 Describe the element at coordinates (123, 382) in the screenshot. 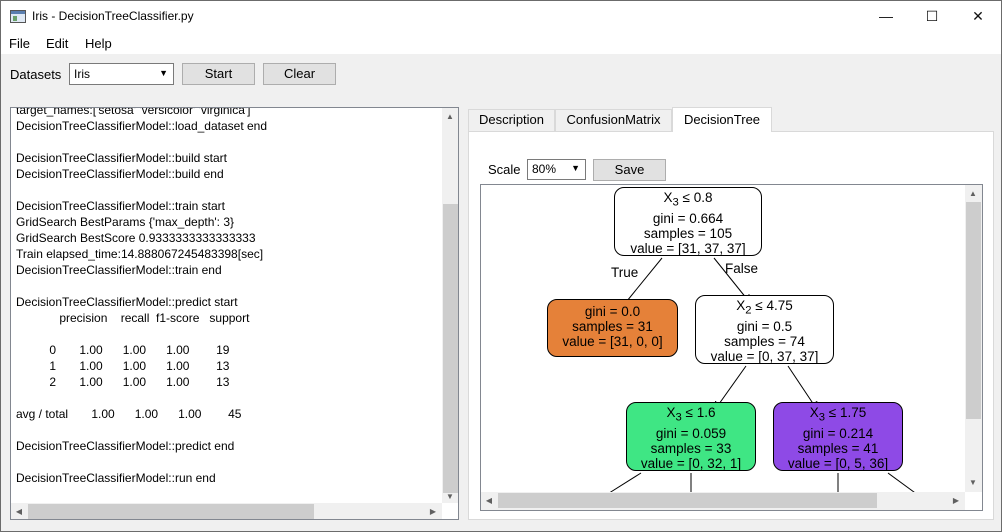

I see `log-line: 2 1.00 1.00 1.00 13` at that location.